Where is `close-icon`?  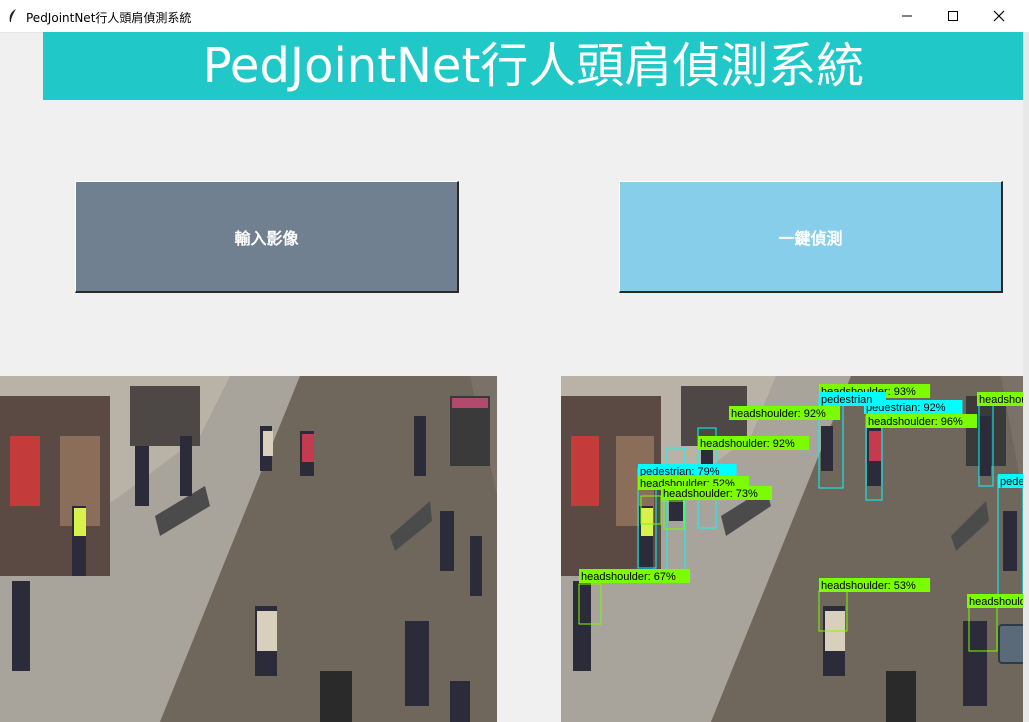 close-icon is located at coordinates (999, 16).